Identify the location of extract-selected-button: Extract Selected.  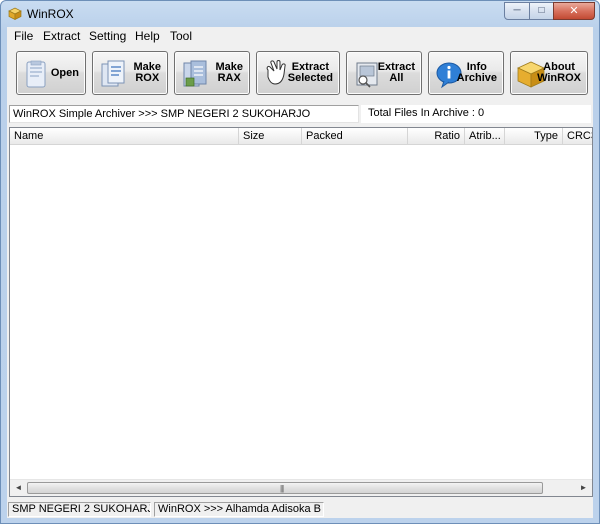
(298, 73).